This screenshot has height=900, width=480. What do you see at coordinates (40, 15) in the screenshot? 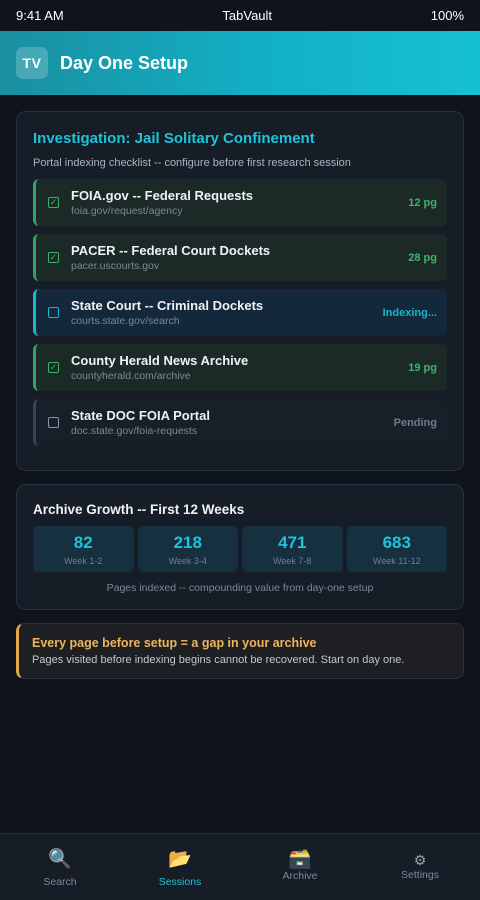
I see `status-time: 9:41 AM` at bounding box center [40, 15].